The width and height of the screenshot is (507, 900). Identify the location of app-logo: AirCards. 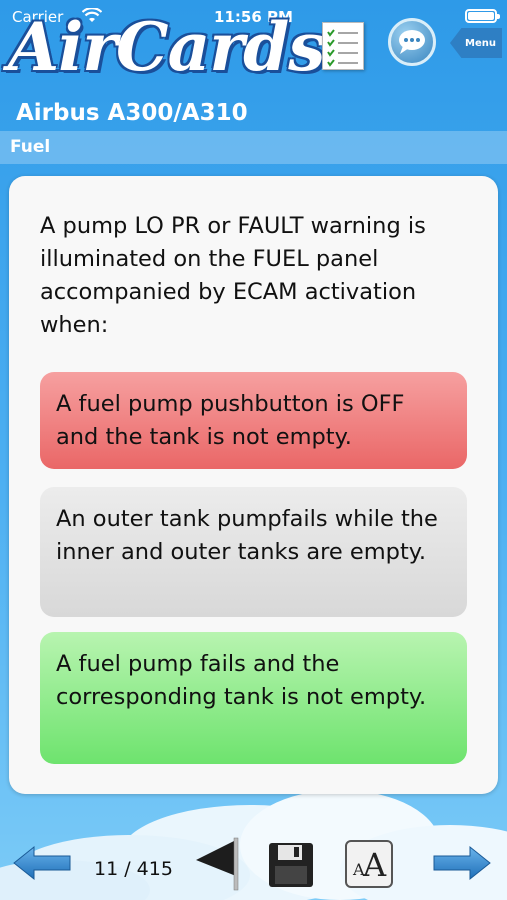
(166, 47).